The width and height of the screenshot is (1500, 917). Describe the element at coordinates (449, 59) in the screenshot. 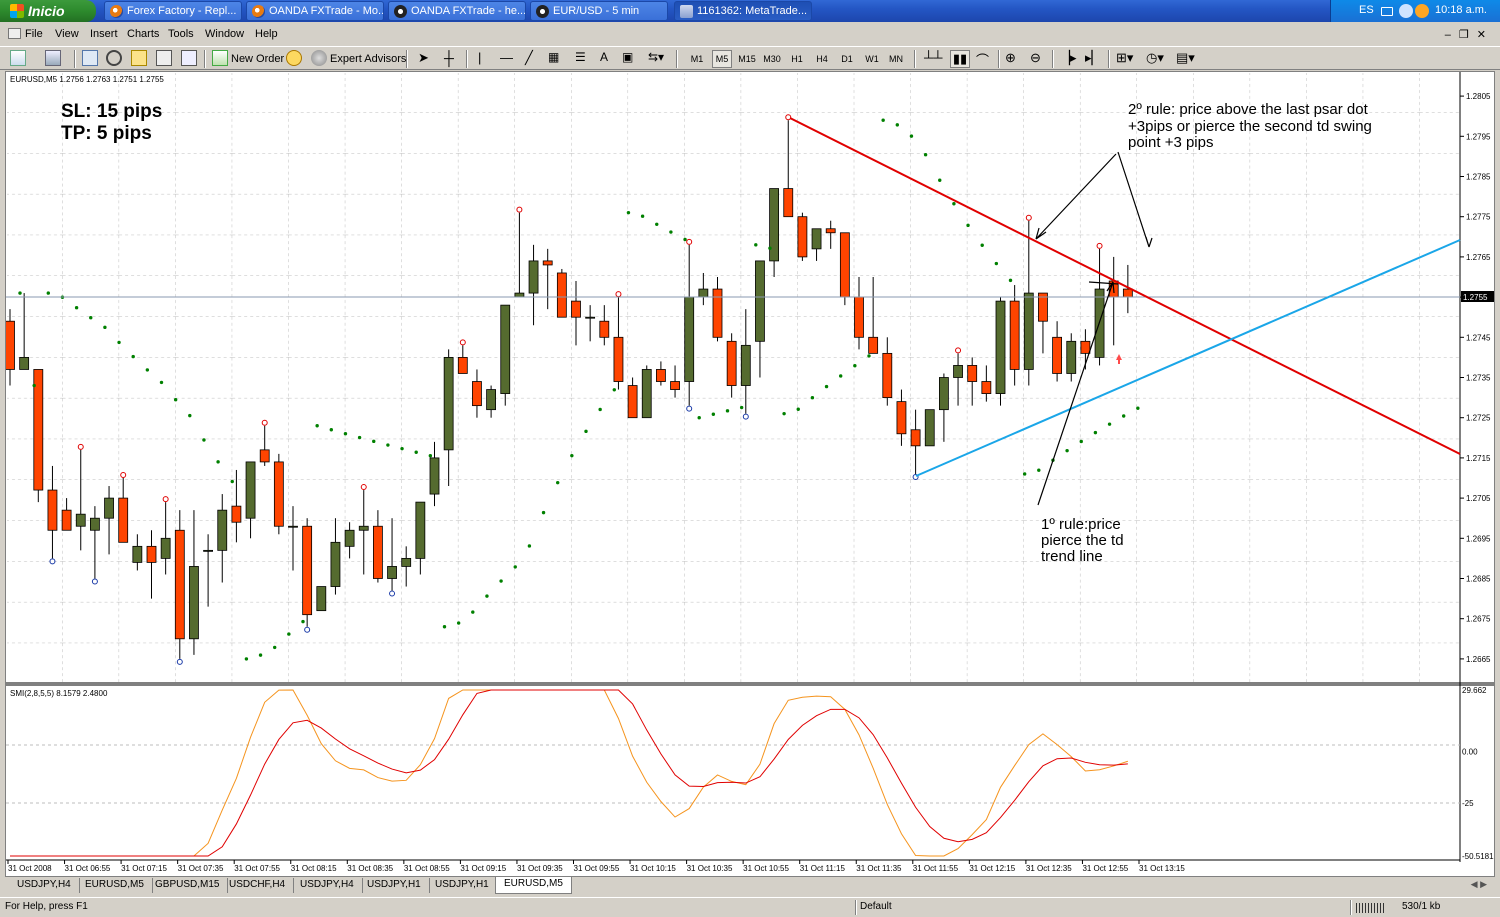

I see `crosshair-icon: ┼` at that location.